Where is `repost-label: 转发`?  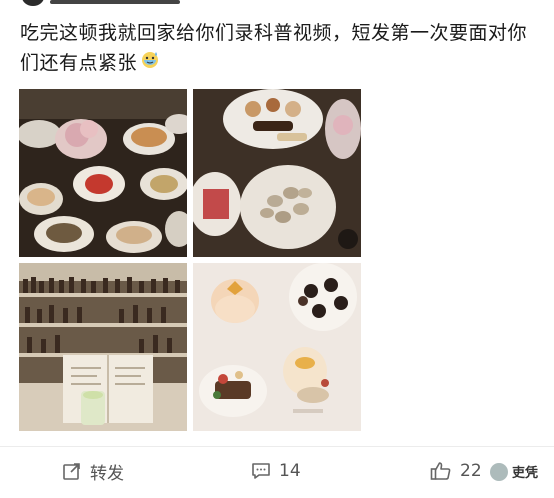
repost-label: 转发 is located at coordinates (107, 473).